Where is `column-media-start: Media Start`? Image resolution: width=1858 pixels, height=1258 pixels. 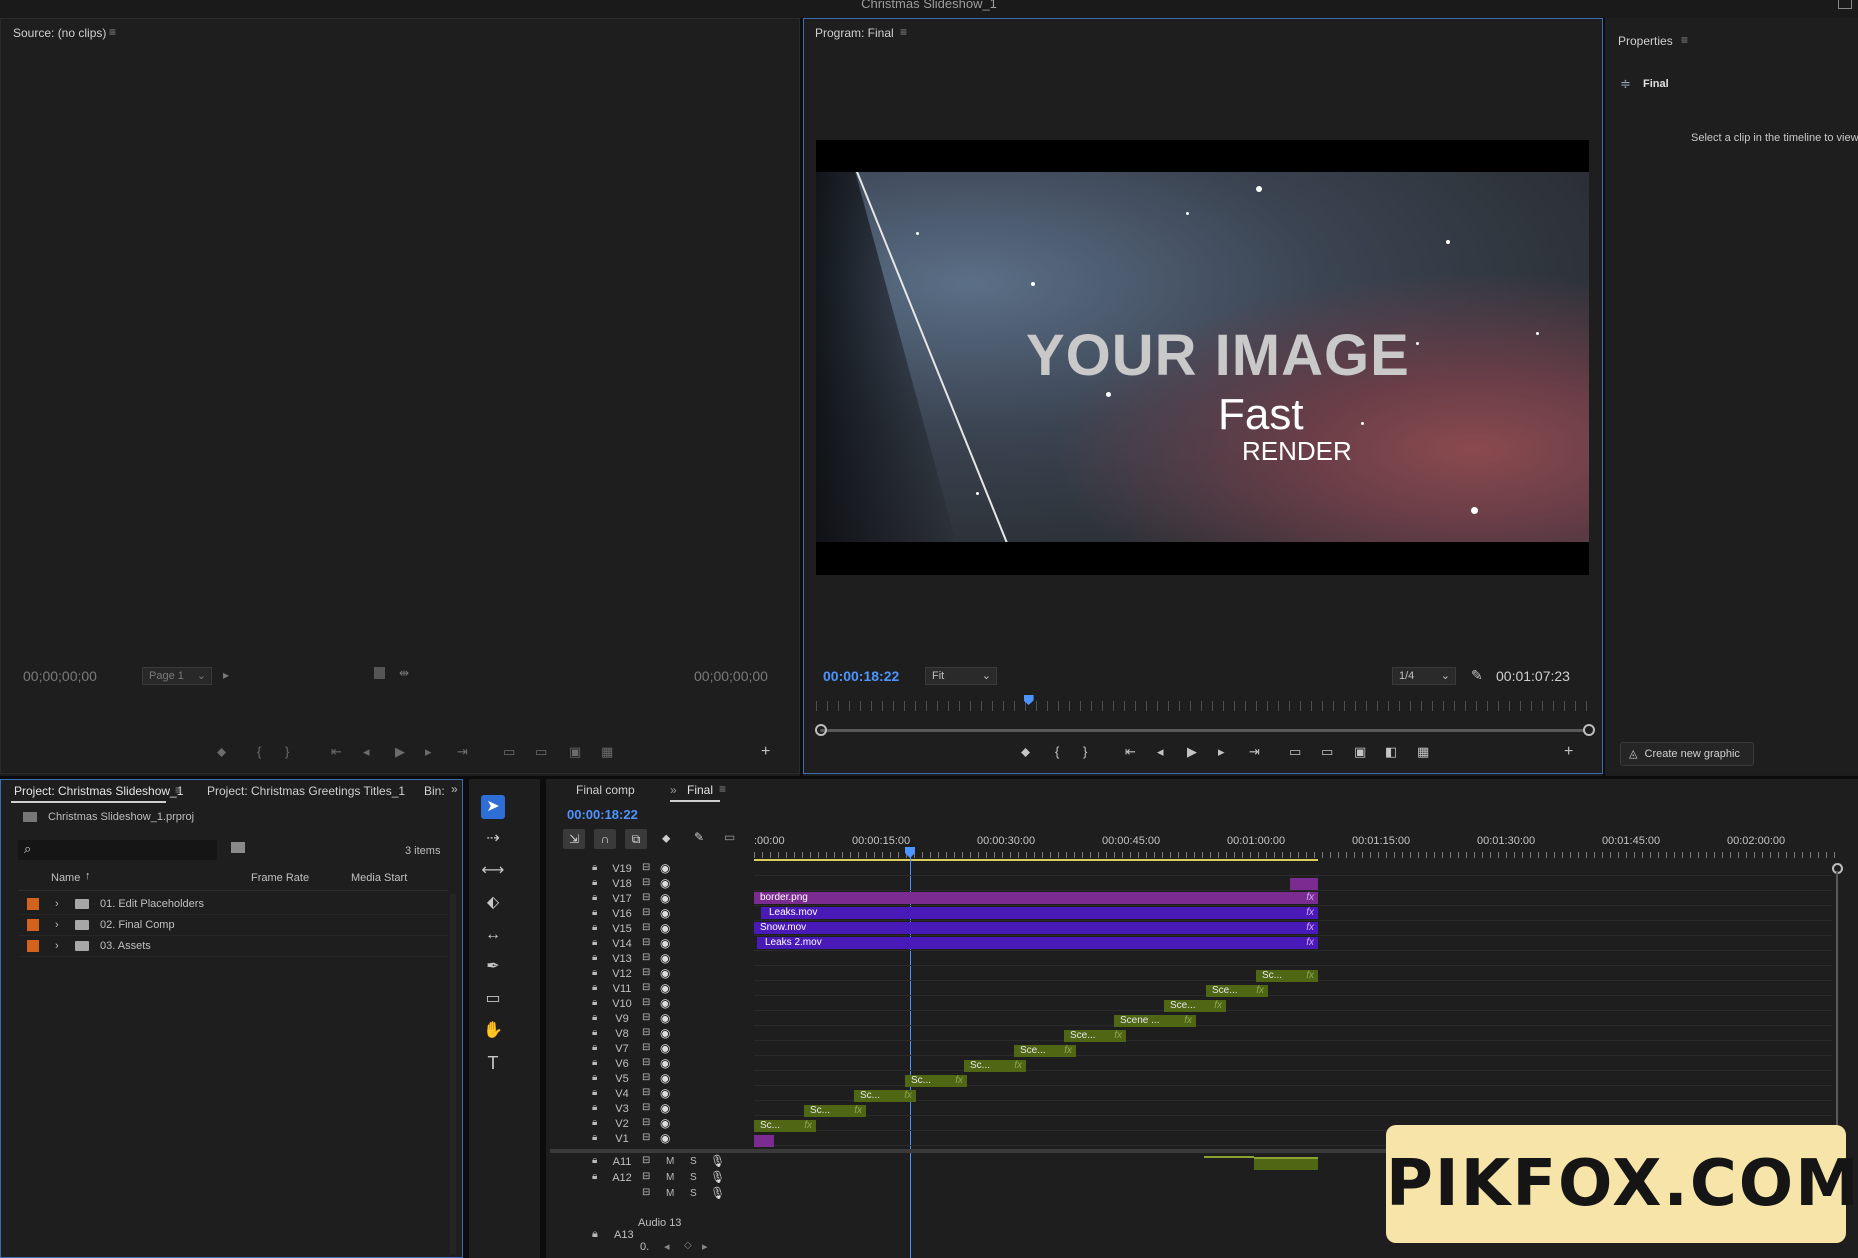
column-media-start: Media Start is located at coordinates (379, 878).